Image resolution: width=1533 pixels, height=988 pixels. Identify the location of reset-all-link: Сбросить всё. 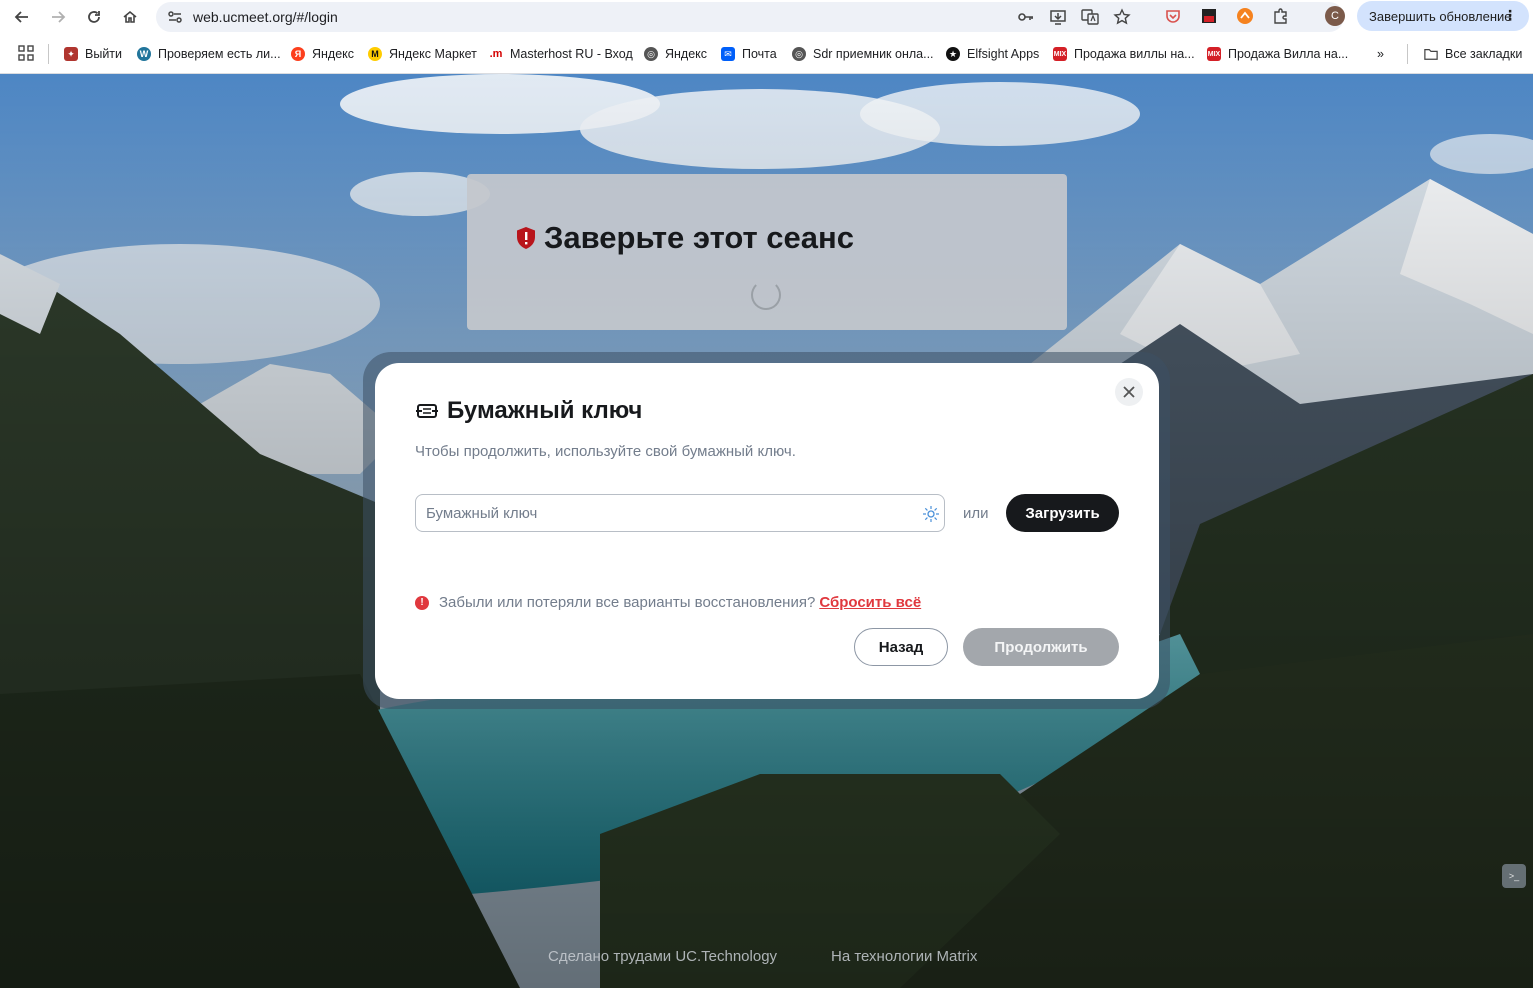
(870, 602).